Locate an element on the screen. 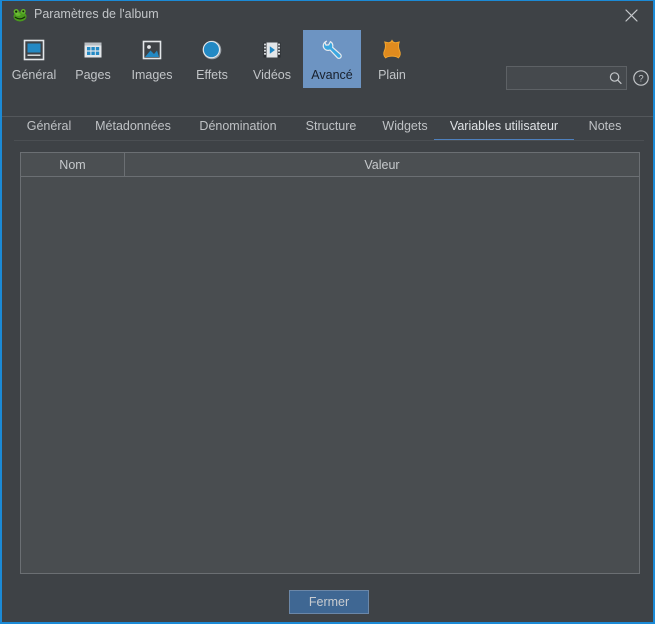 The image size is (655, 624). window-title: Paramètres de l'album is located at coordinates (96, 14).